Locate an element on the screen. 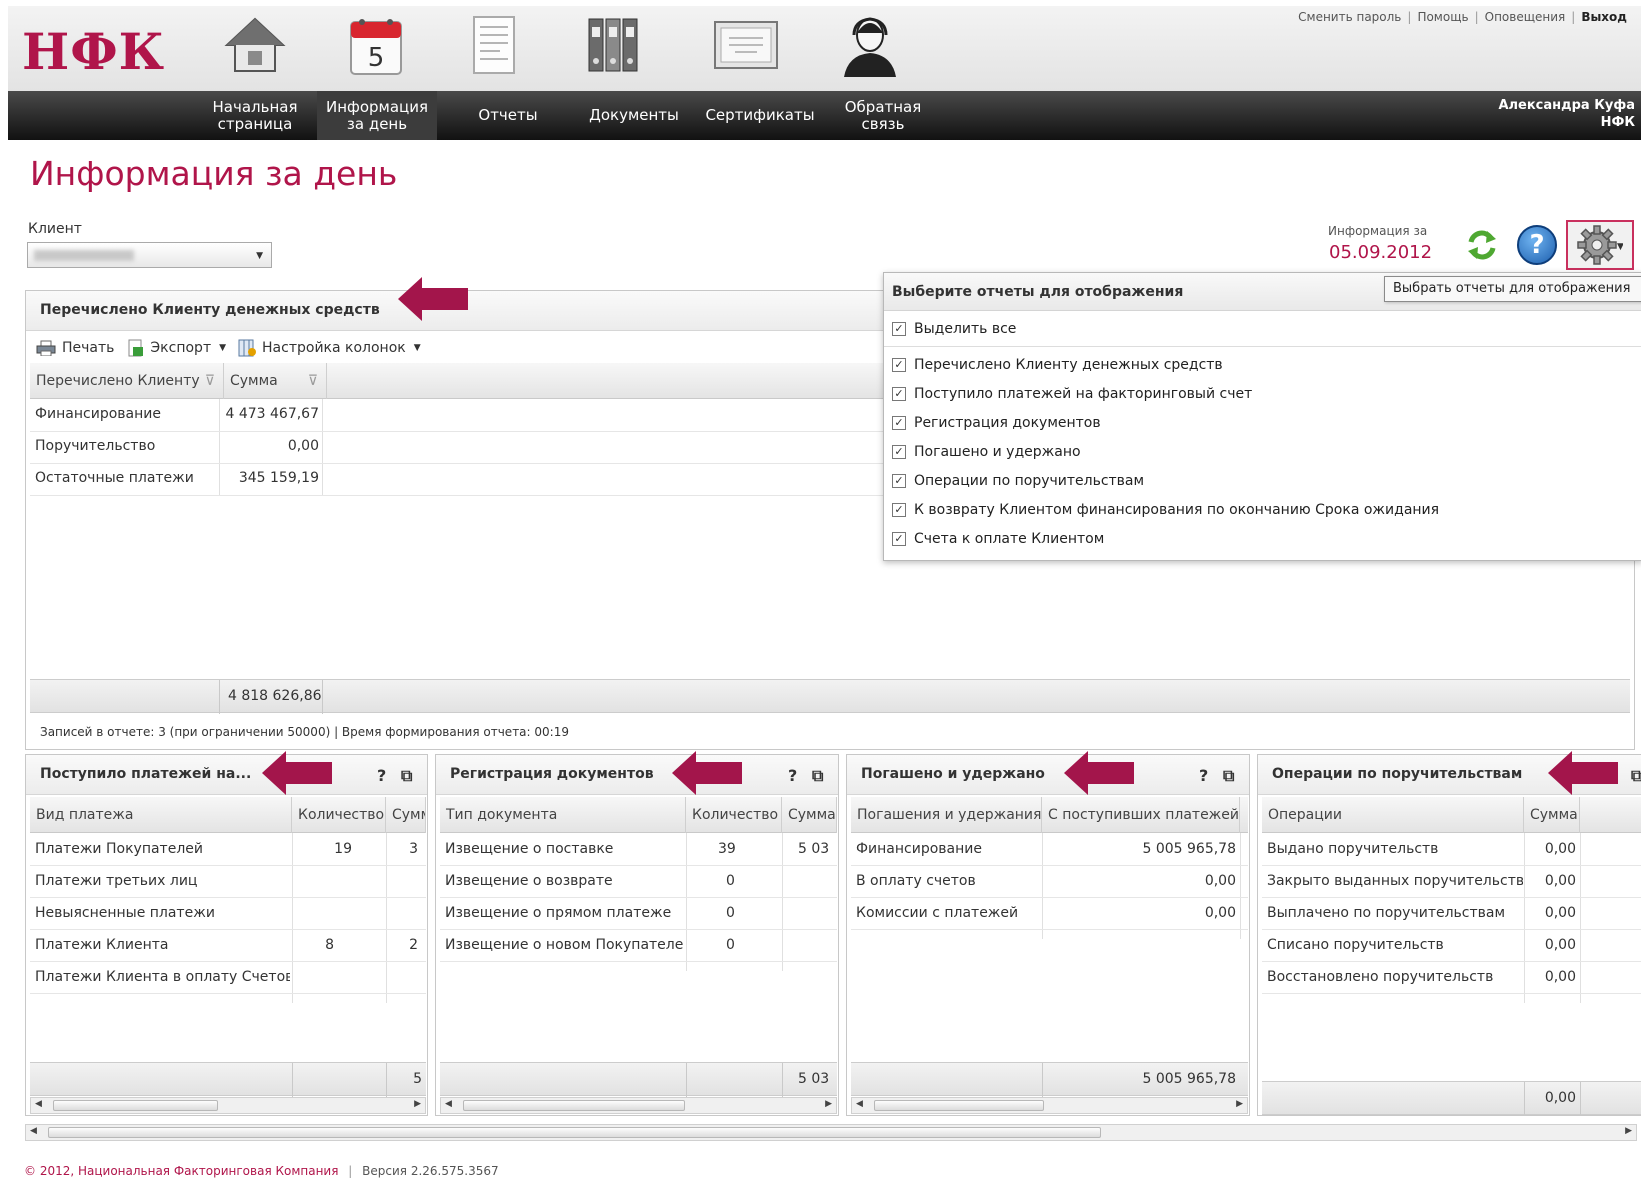  user-name: Александра Куфа is located at coordinates (1566, 105).